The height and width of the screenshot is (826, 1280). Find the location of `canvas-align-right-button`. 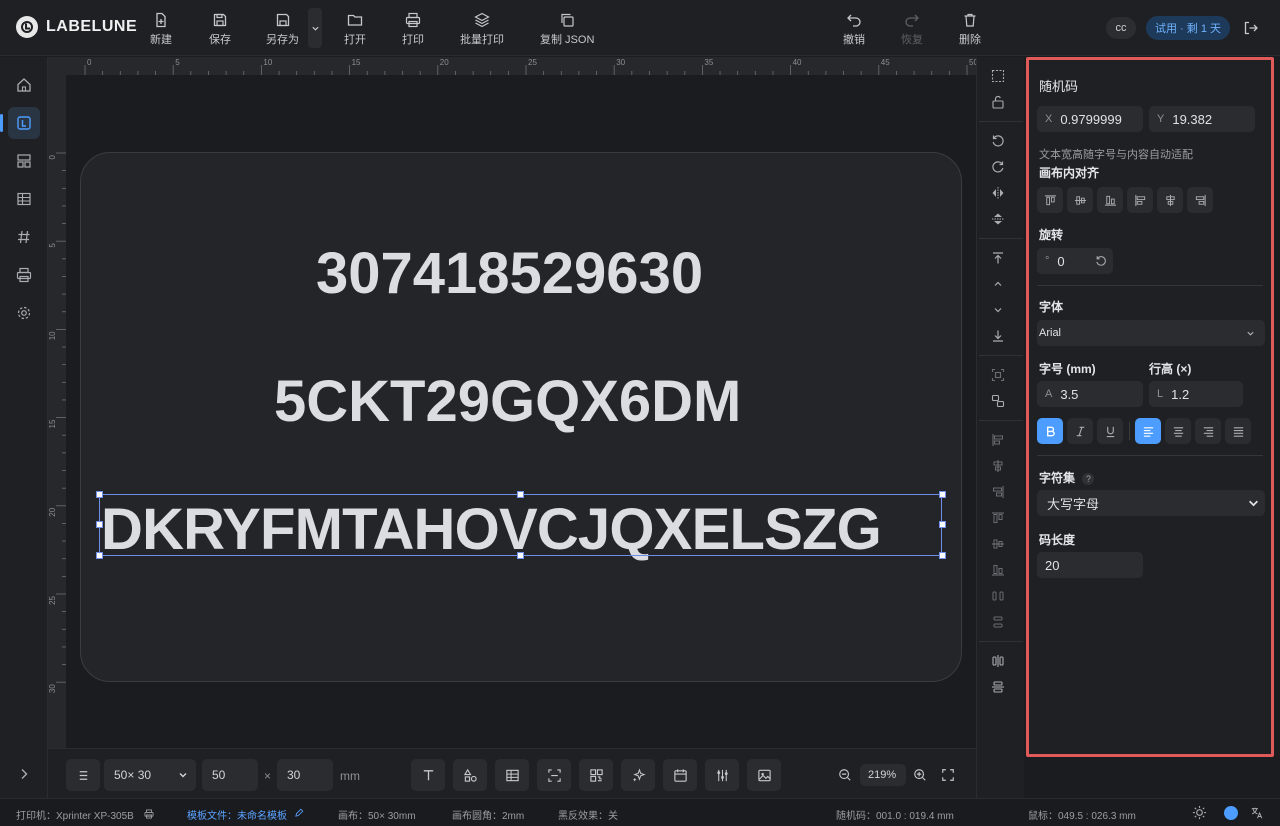

canvas-align-right-button is located at coordinates (1200, 200).